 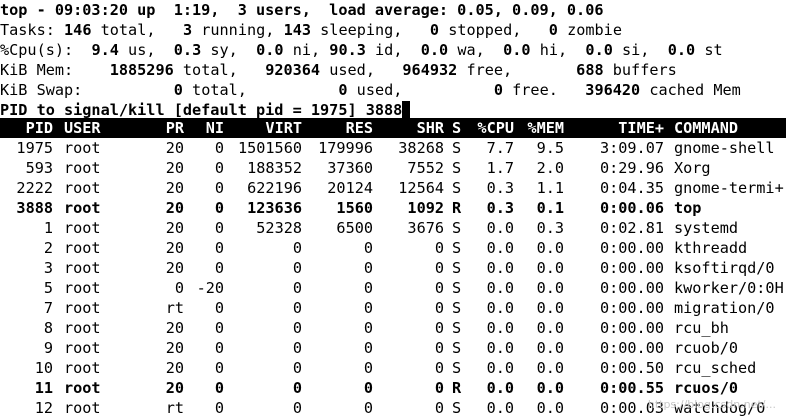 What do you see at coordinates (724, 148) in the screenshot?
I see `cell-command: gnome-shell` at bounding box center [724, 148].